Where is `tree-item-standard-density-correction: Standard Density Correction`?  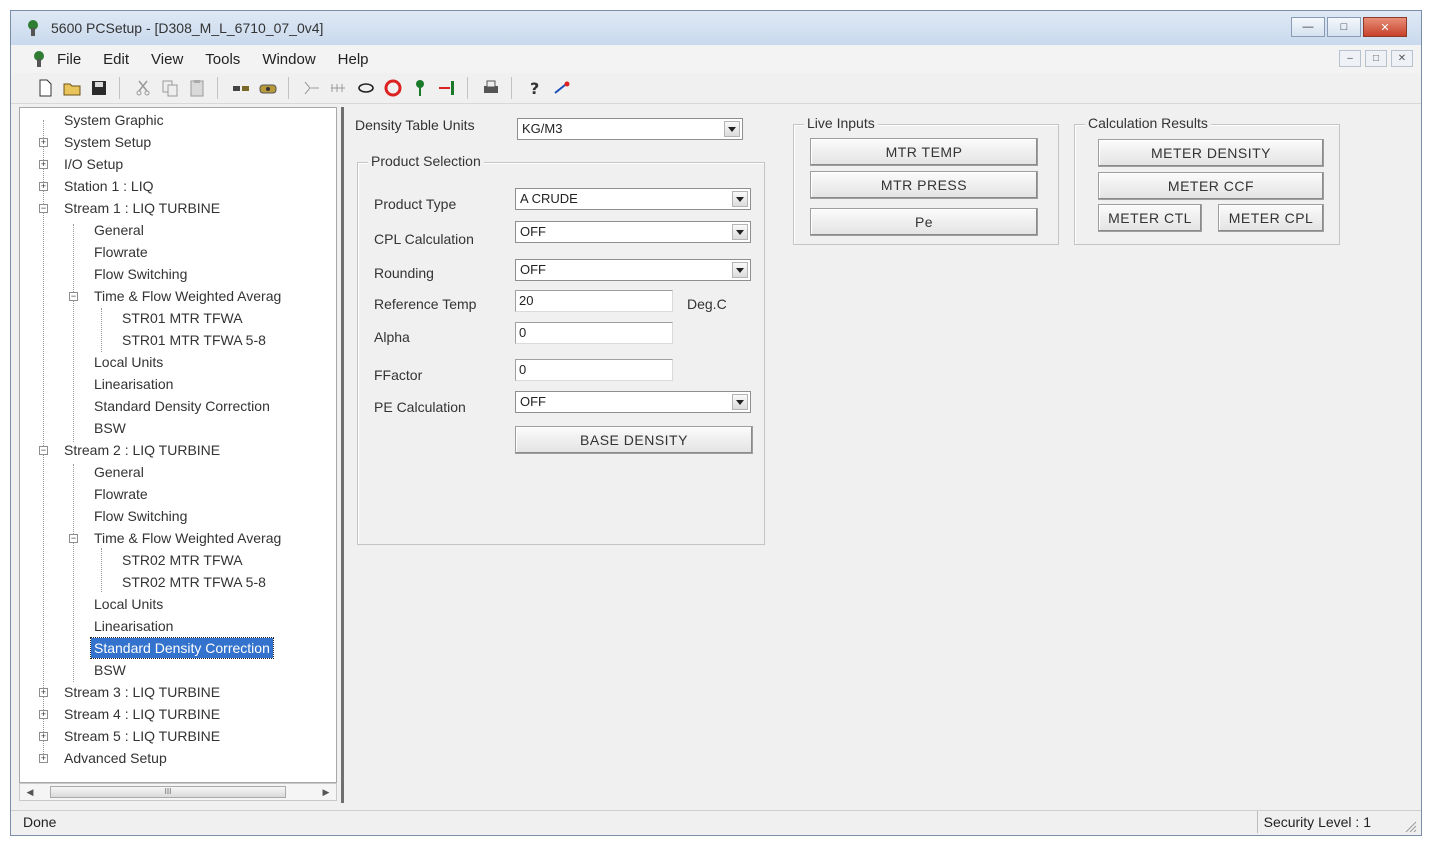 tree-item-standard-density-correction: Standard Density Correction is located at coordinates (182, 406).